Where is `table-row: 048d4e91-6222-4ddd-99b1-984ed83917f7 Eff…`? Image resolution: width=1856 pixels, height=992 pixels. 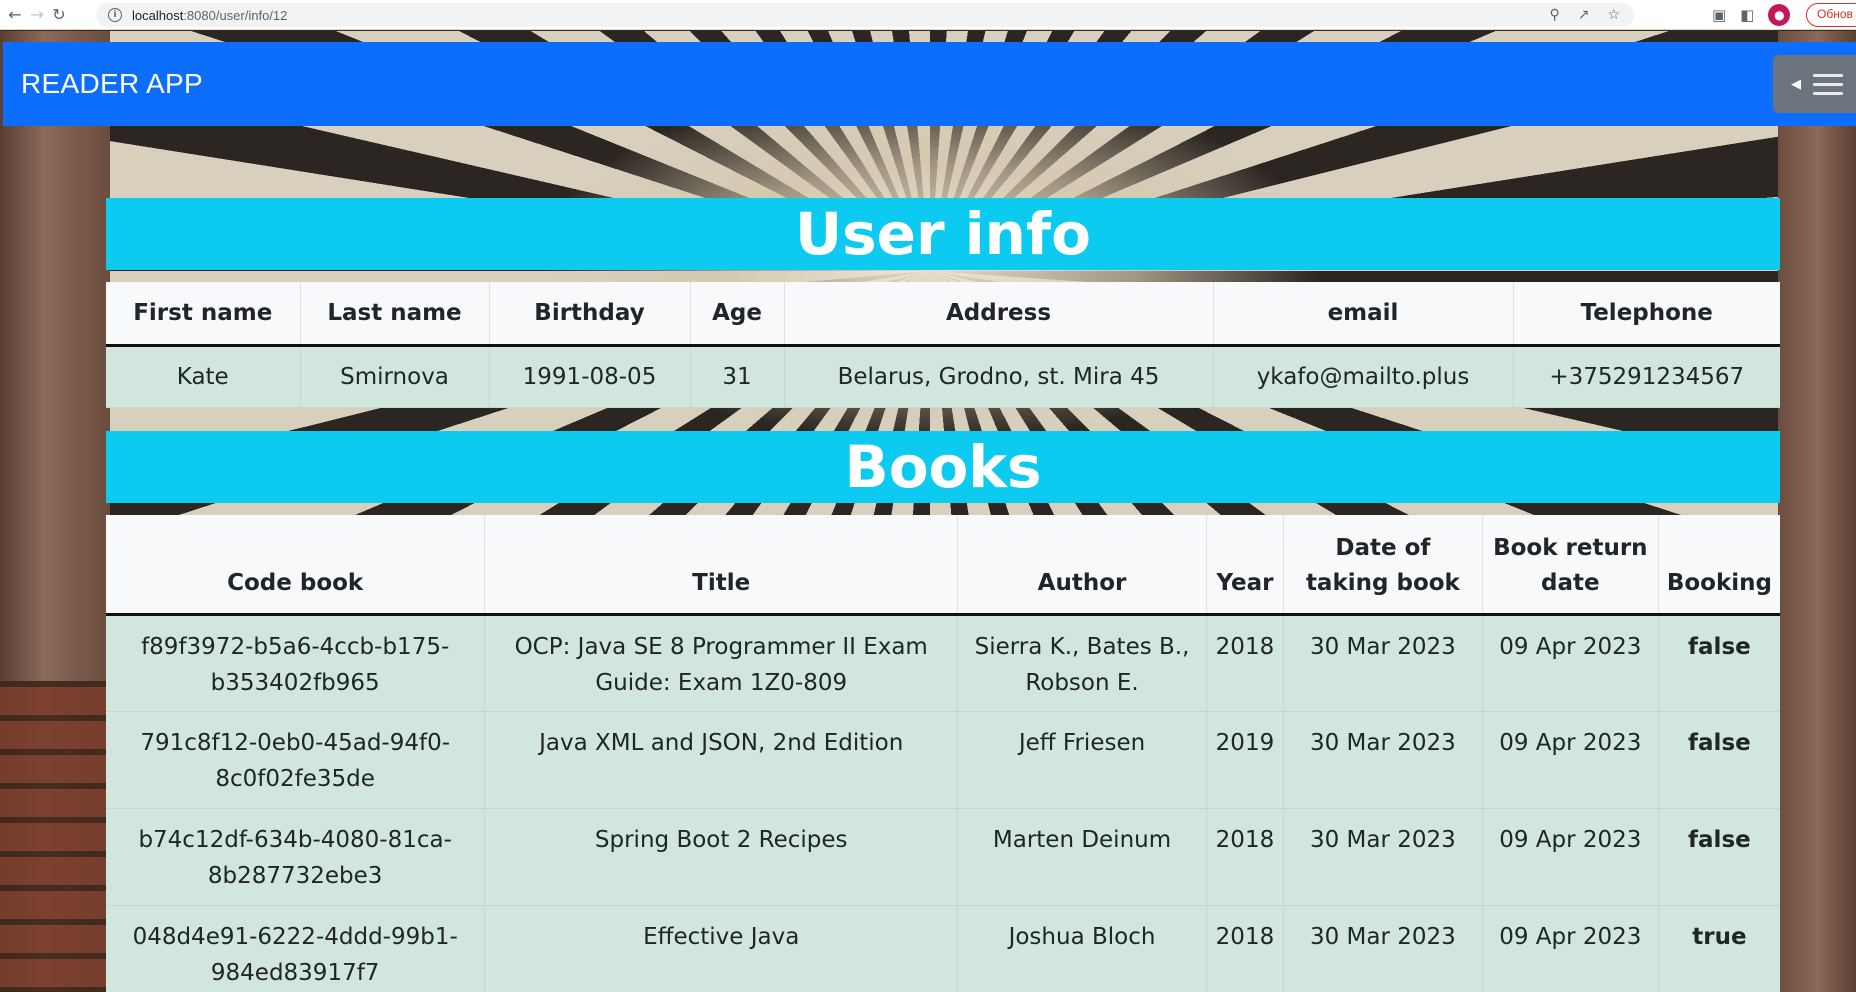
table-row: 048d4e91-6222-4ddd-99b1-984ed83917f7 Eff… is located at coordinates (943, 948).